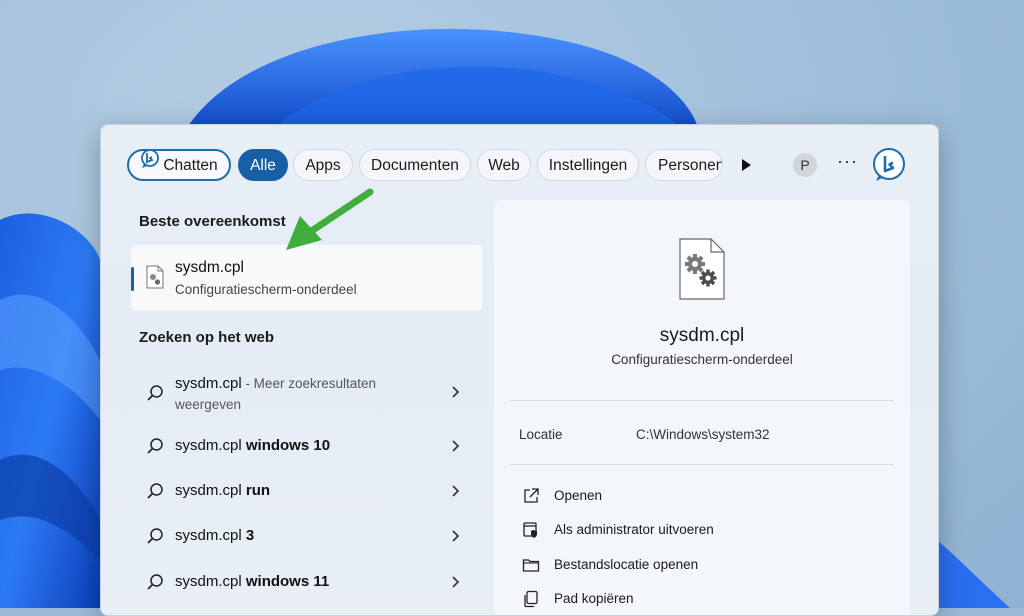  I want to click on web-search-heading: Zoeken op het web, so click(207, 337).